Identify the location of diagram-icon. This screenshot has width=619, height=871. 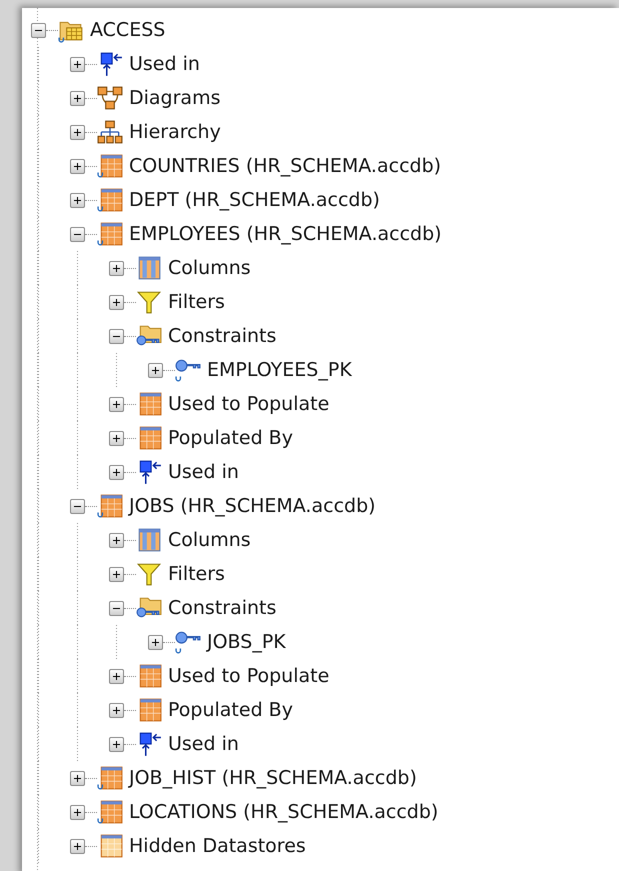
(110, 98).